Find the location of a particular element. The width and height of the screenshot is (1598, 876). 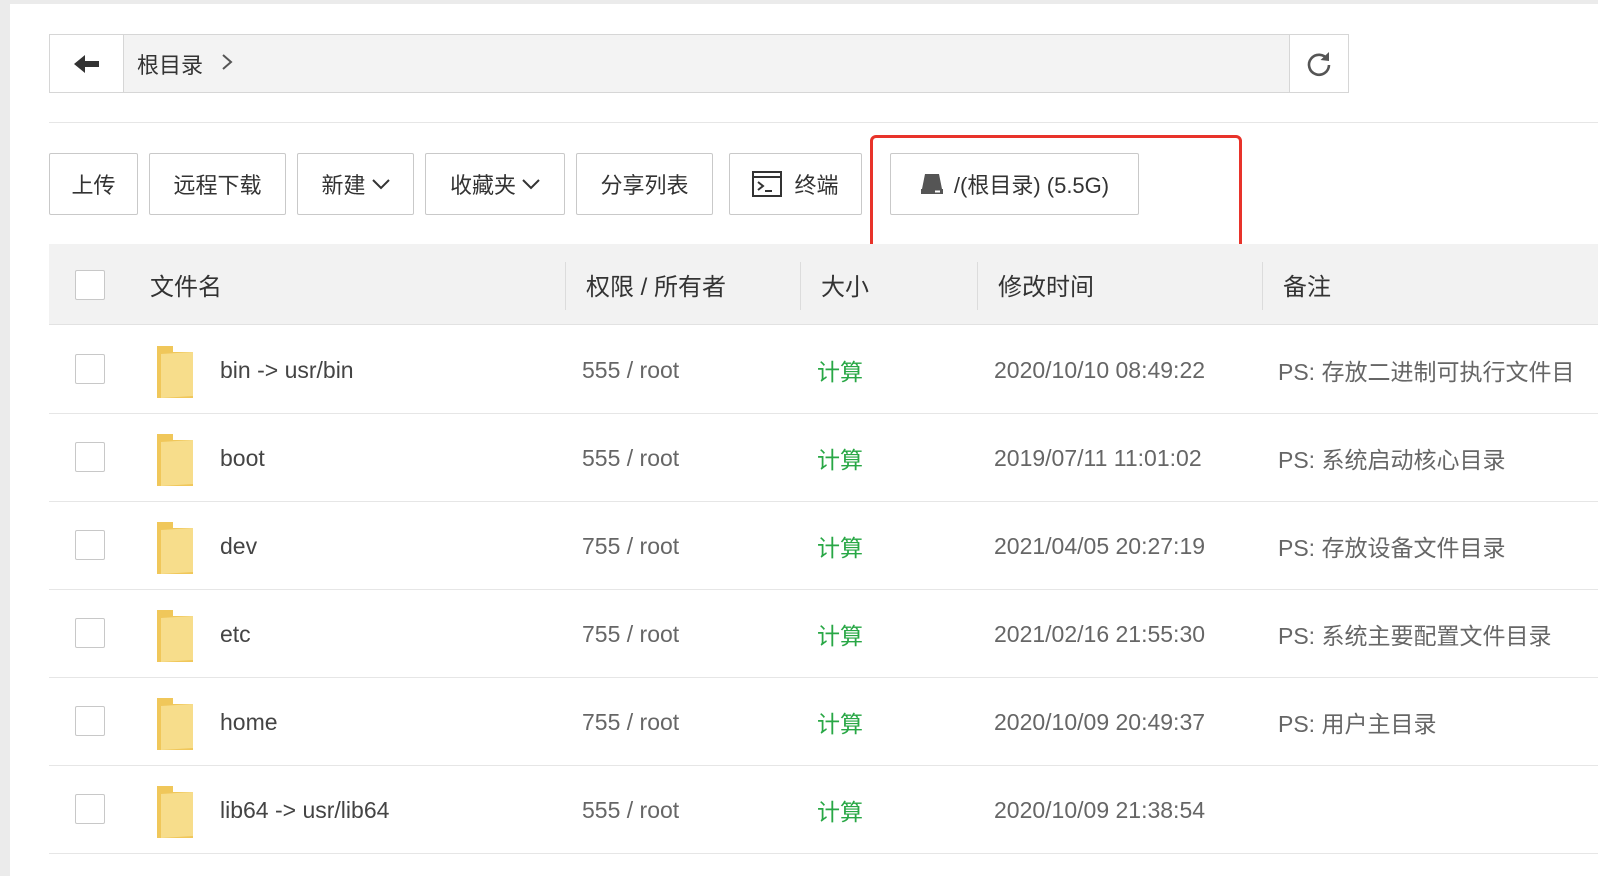

header-filename: 文件名 is located at coordinates (186, 284).